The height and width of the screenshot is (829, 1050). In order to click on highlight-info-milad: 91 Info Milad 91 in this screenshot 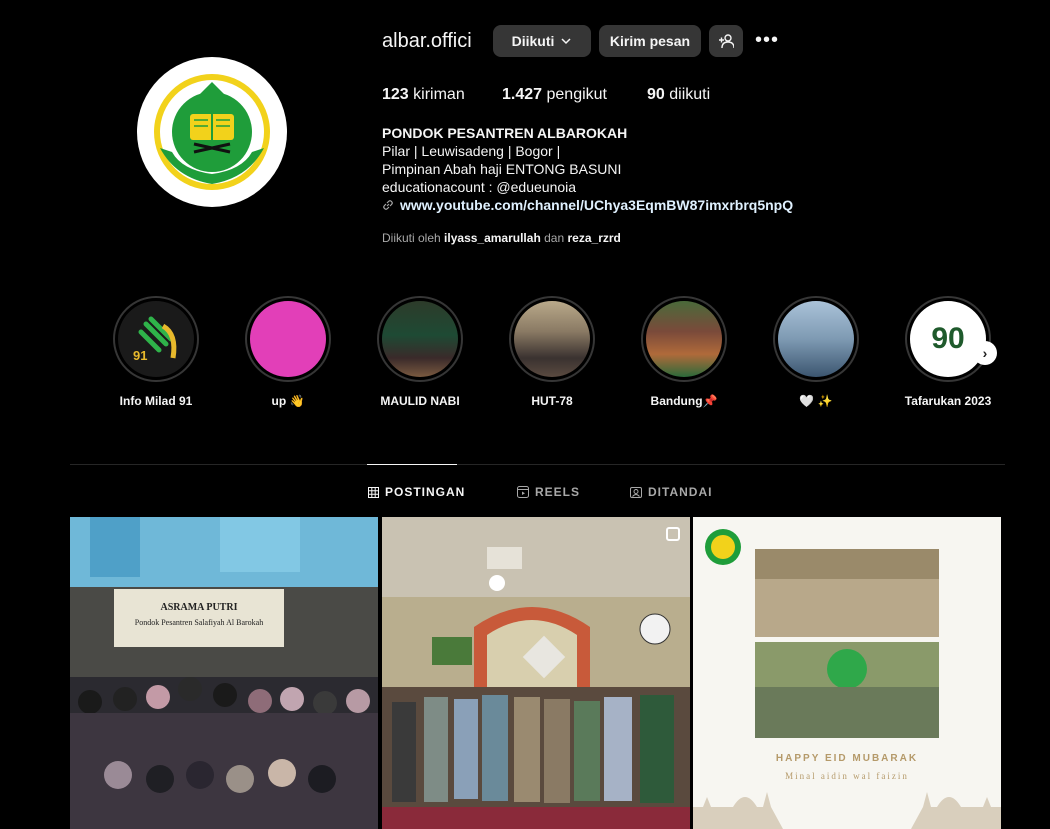, I will do `click(156, 352)`.